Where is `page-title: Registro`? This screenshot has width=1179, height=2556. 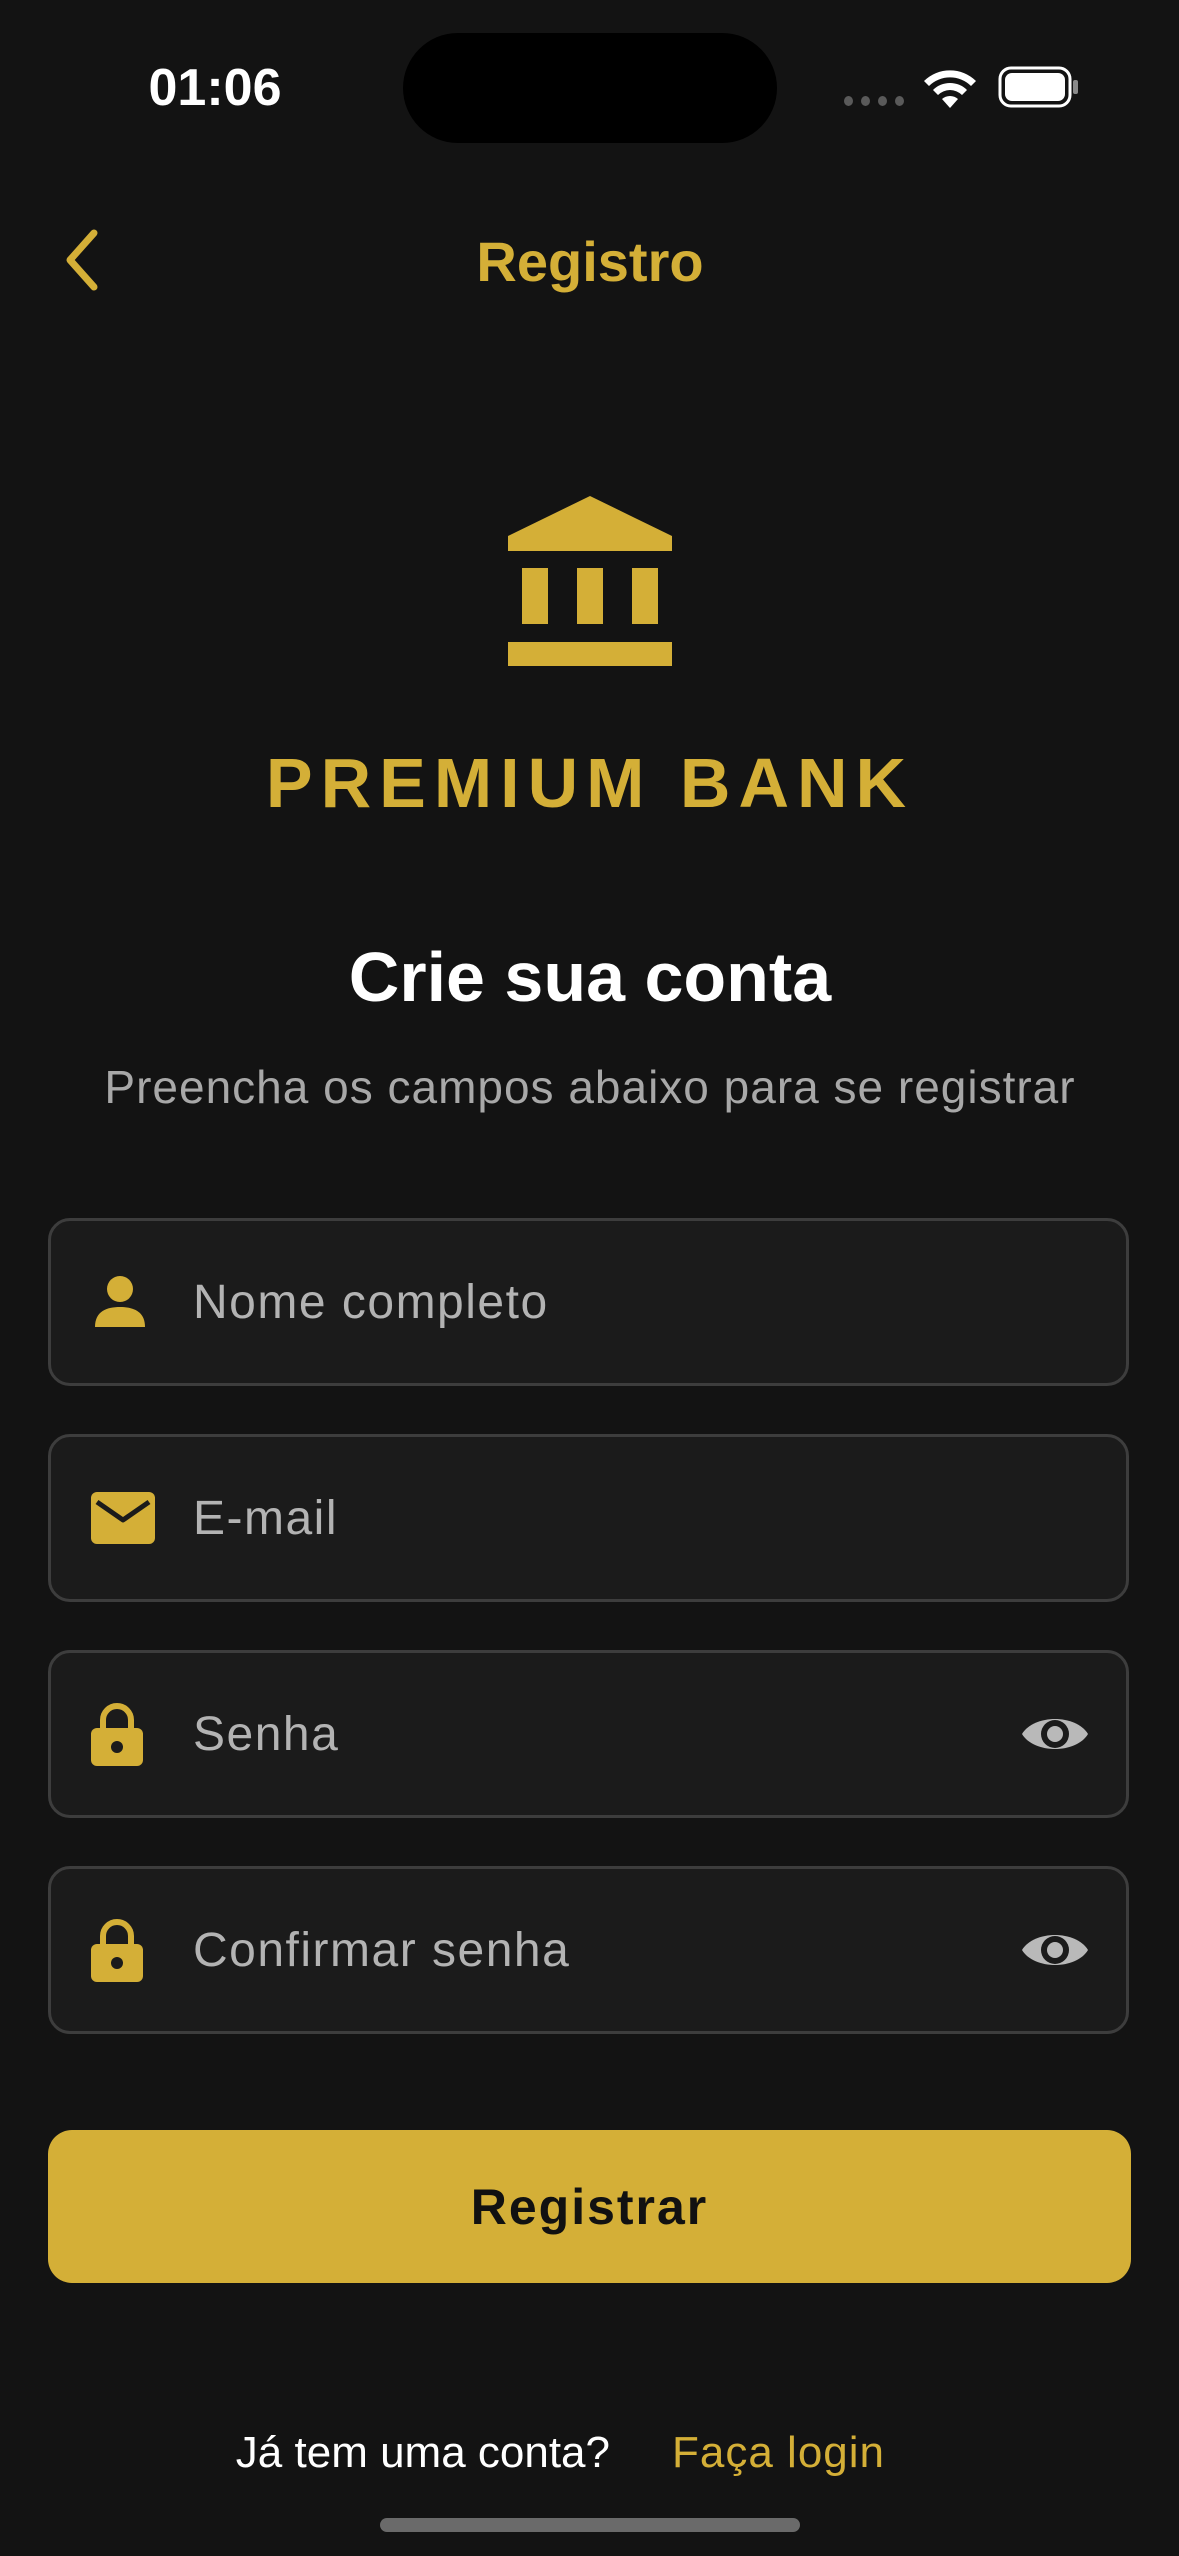
page-title: Registro is located at coordinates (590, 261).